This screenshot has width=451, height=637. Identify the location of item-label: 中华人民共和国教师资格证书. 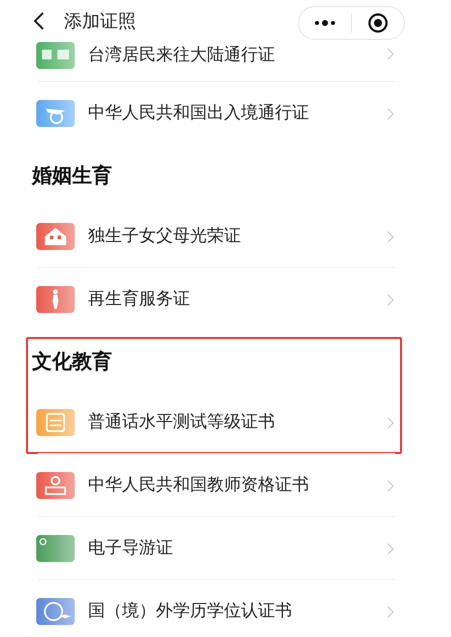
(198, 485).